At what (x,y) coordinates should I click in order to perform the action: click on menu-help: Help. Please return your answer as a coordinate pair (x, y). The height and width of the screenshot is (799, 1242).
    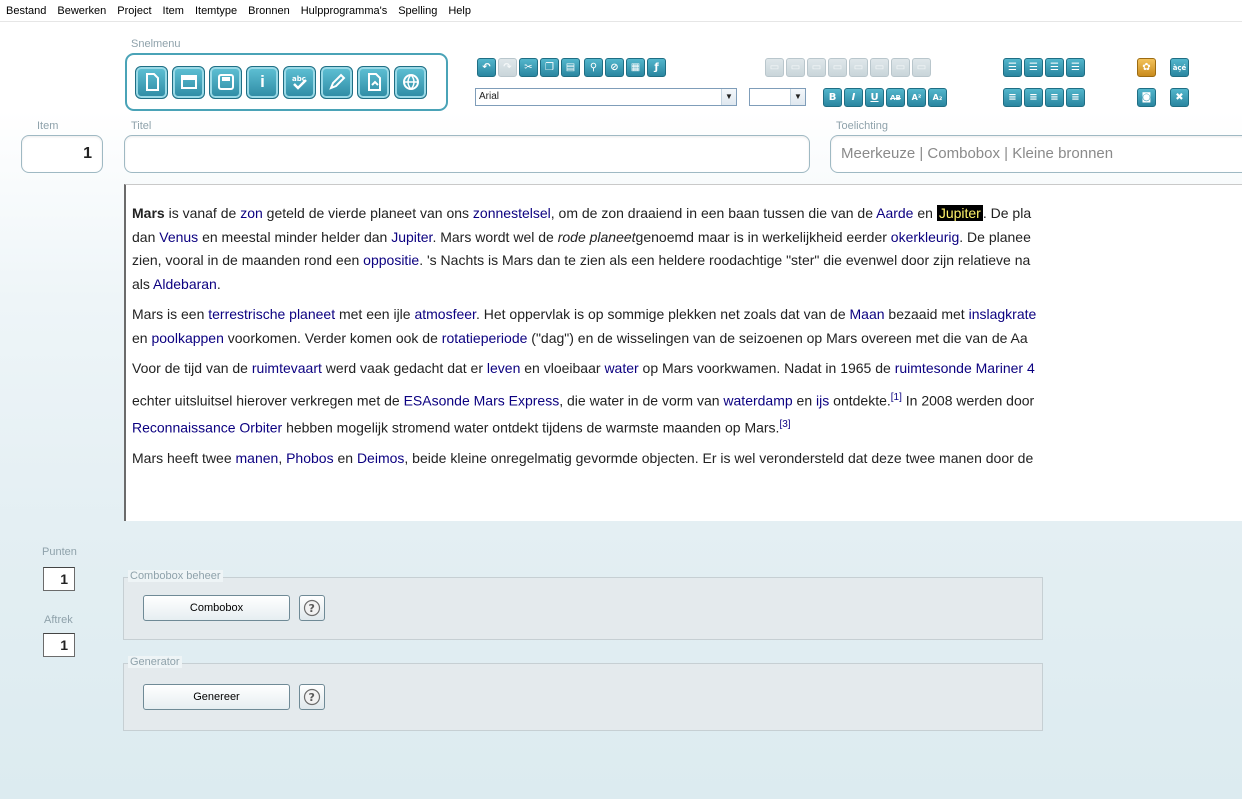
    Looking at the image, I should click on (459, 11).